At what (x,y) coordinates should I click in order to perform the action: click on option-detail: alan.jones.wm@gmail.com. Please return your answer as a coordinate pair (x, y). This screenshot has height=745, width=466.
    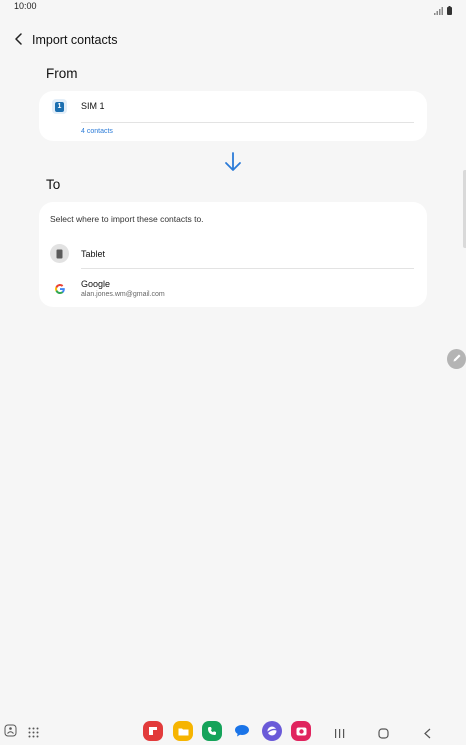
    Looking at the image, I should click on (123, 294).